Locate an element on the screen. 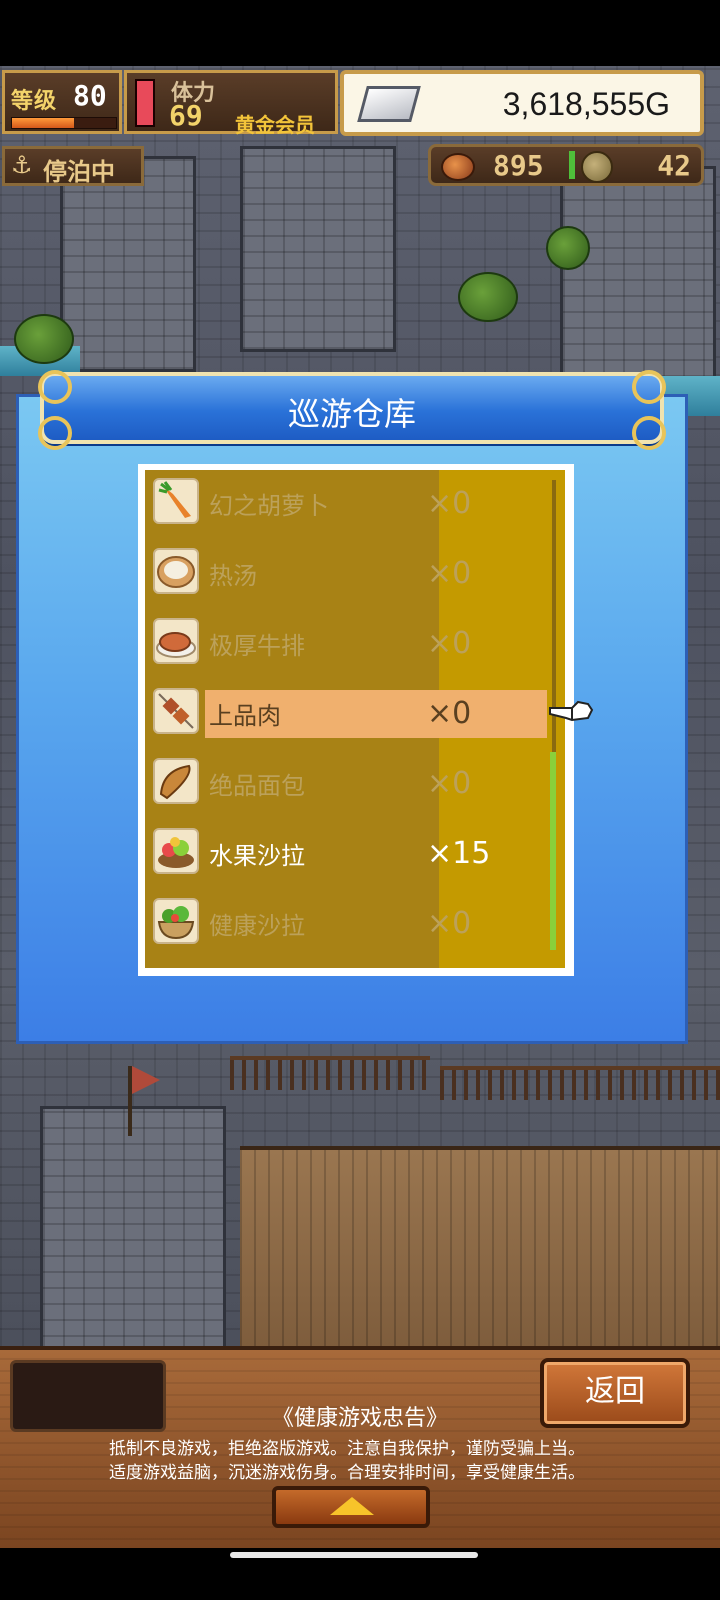  item-name: 上品肉 is located at coordinates (245, 716).